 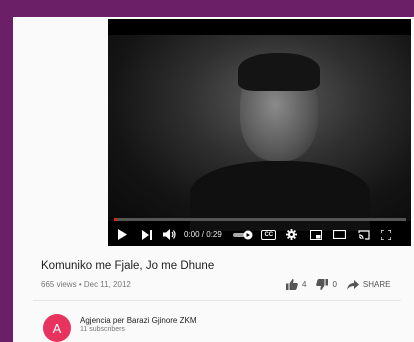 I want to click on avatar-letter: A, so click(x=57, y=328).